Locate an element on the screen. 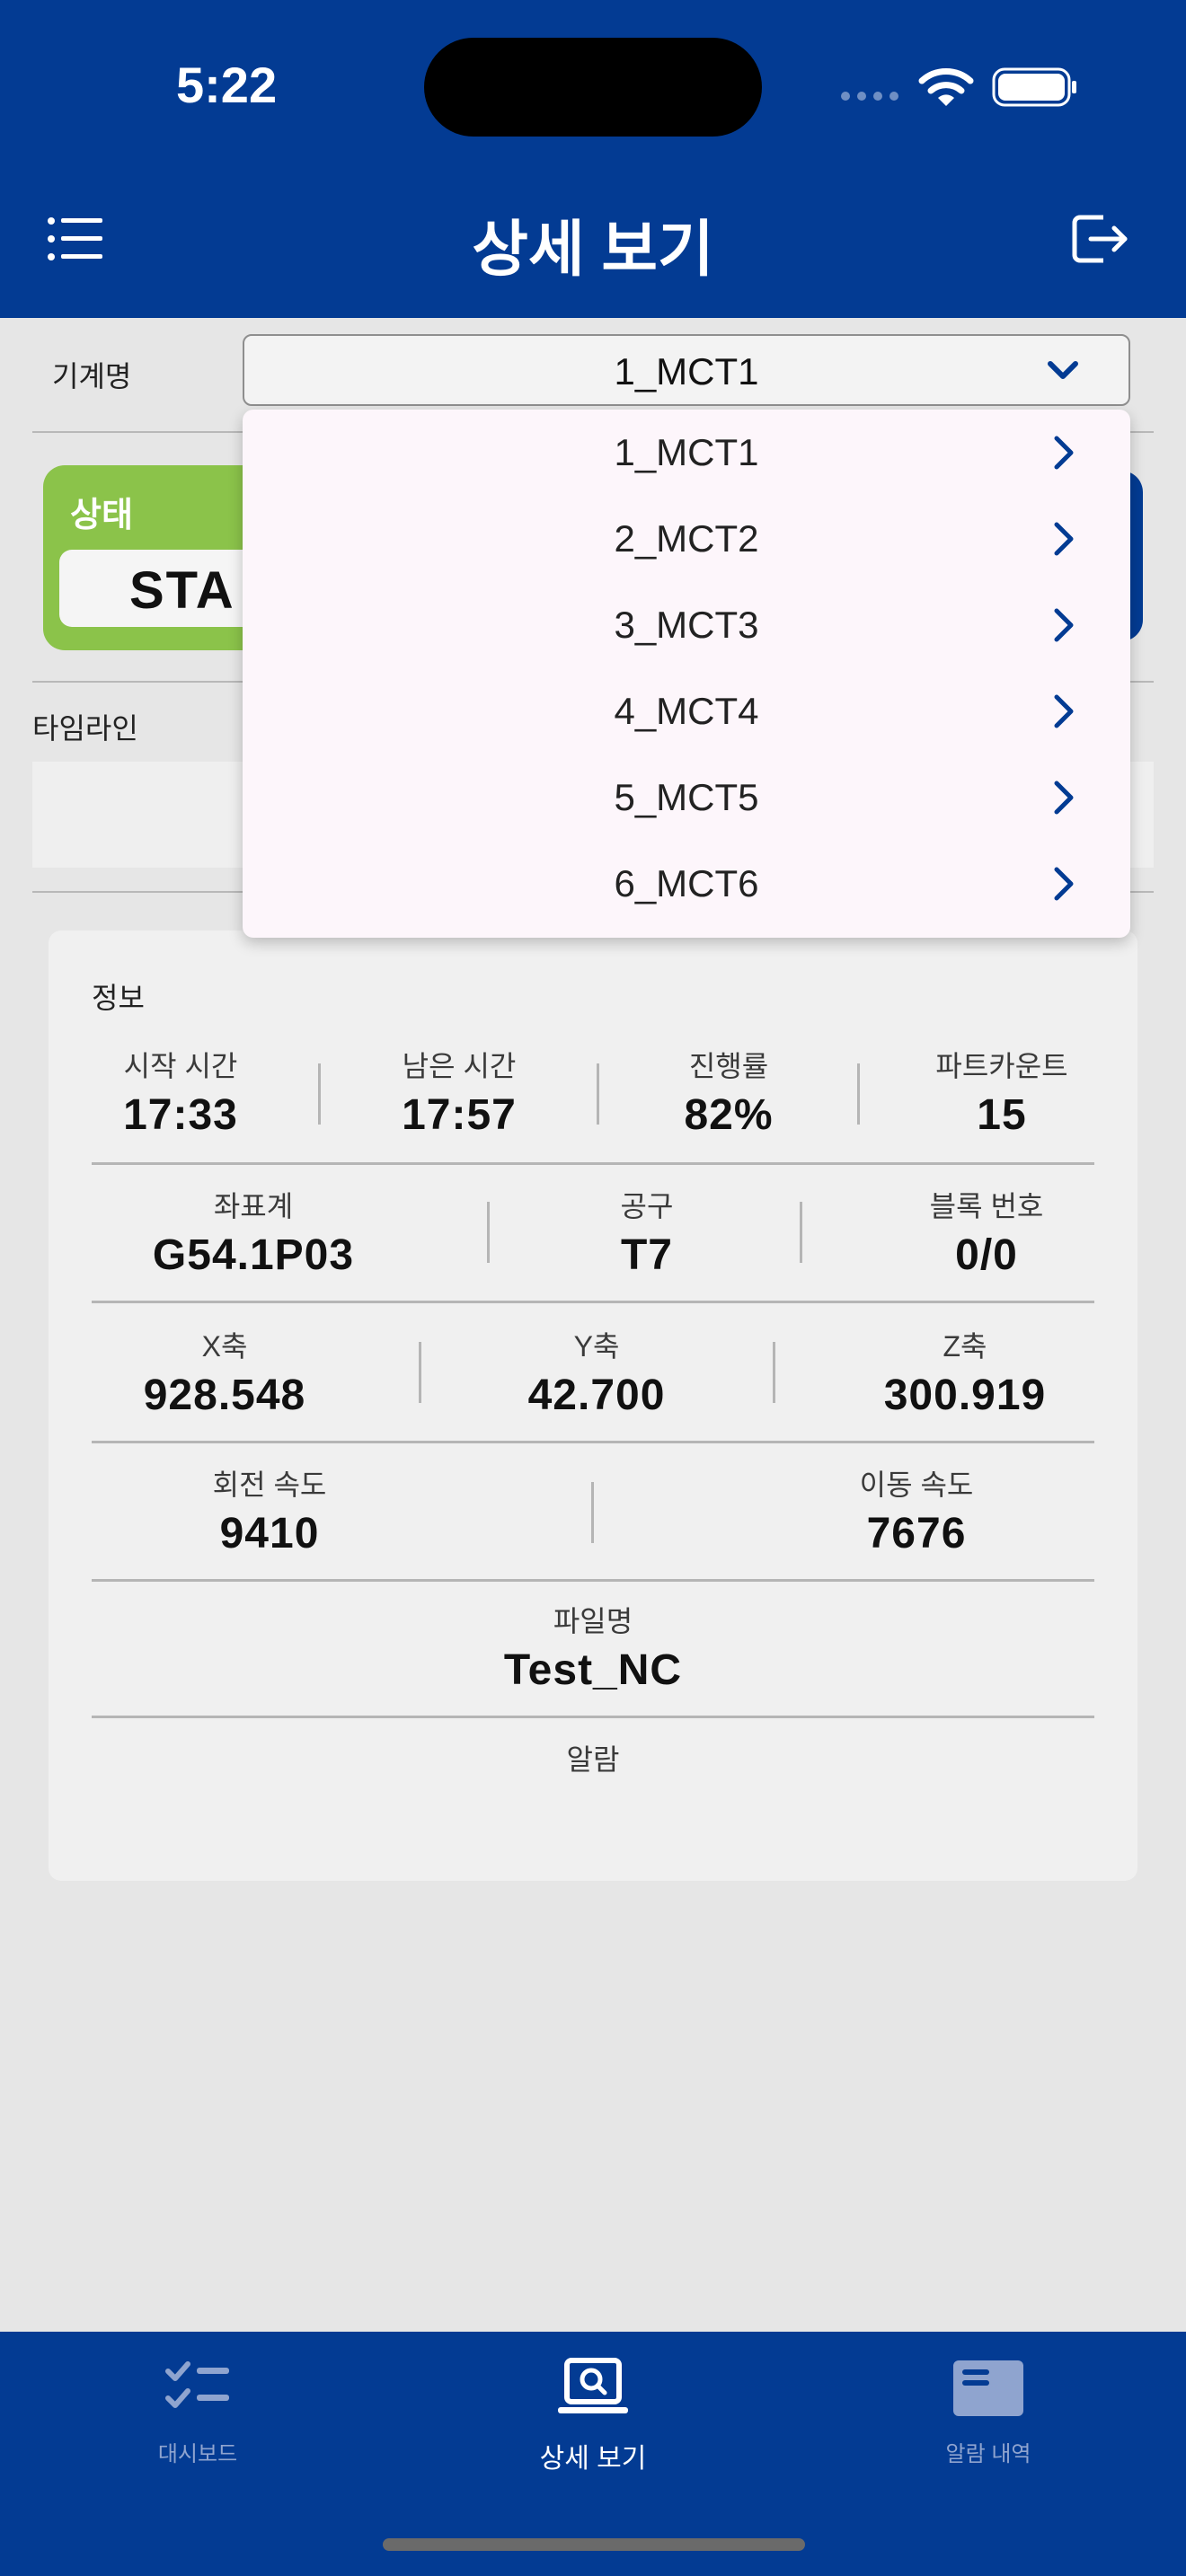 The height and width of the screenshot is (2576, 1186). spindle-speed-label: 회전 속도 is located at coordinates (269, 1485).